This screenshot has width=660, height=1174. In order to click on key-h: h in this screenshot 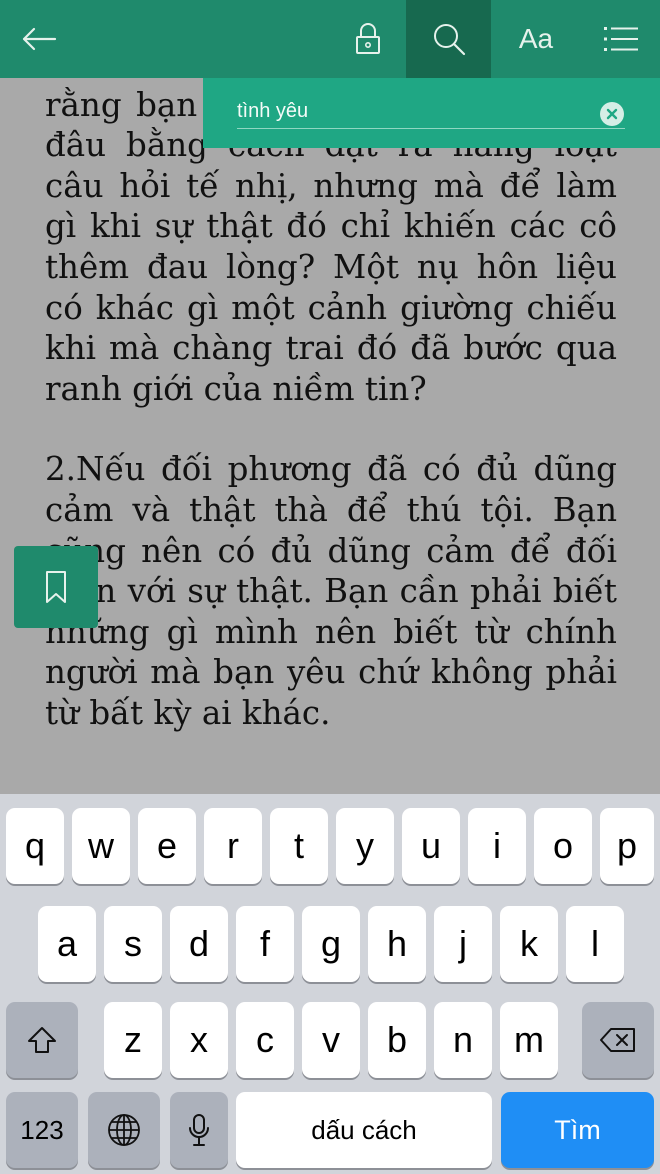, I will do `click(397, 944)`.